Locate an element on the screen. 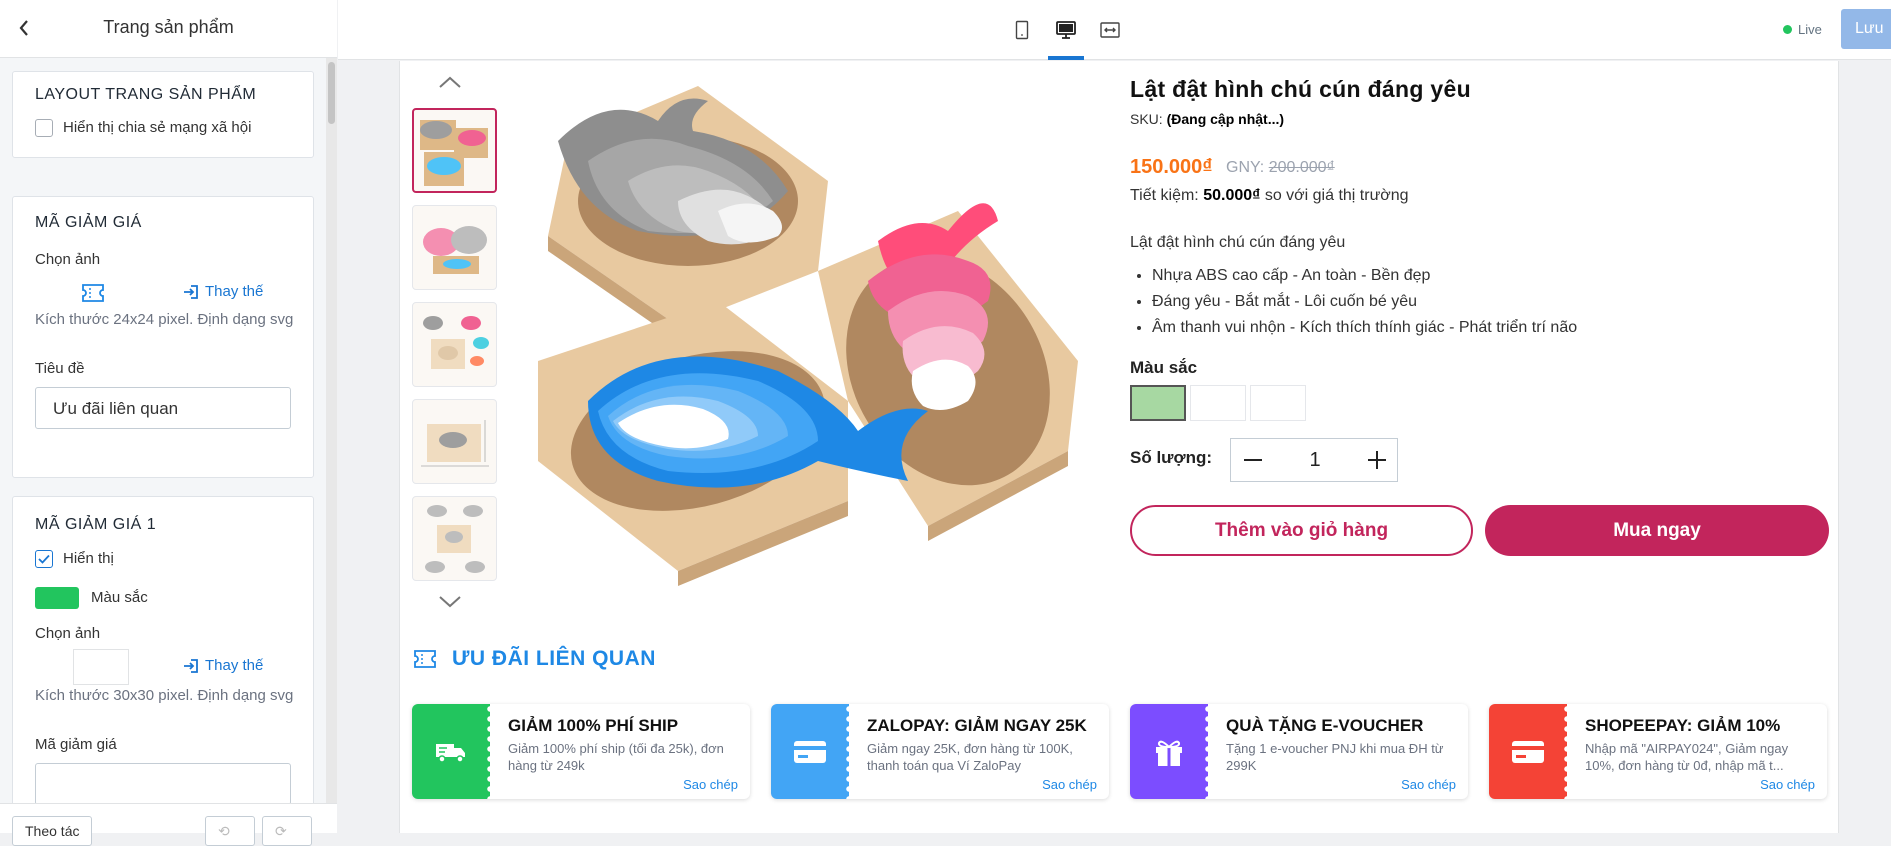 This screenshot has width=1891, height=846. active-view-indicator is located at coordinates (1066, 58).